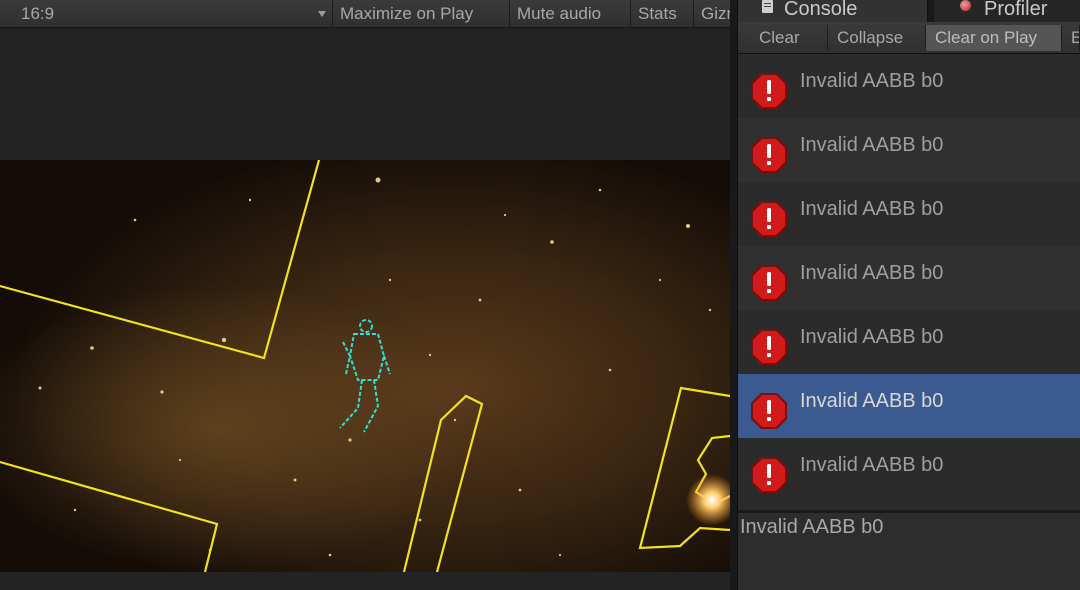 This screenshot has width=1080, height=590. I want to click on clear-button: Clear, so click(789, 38).